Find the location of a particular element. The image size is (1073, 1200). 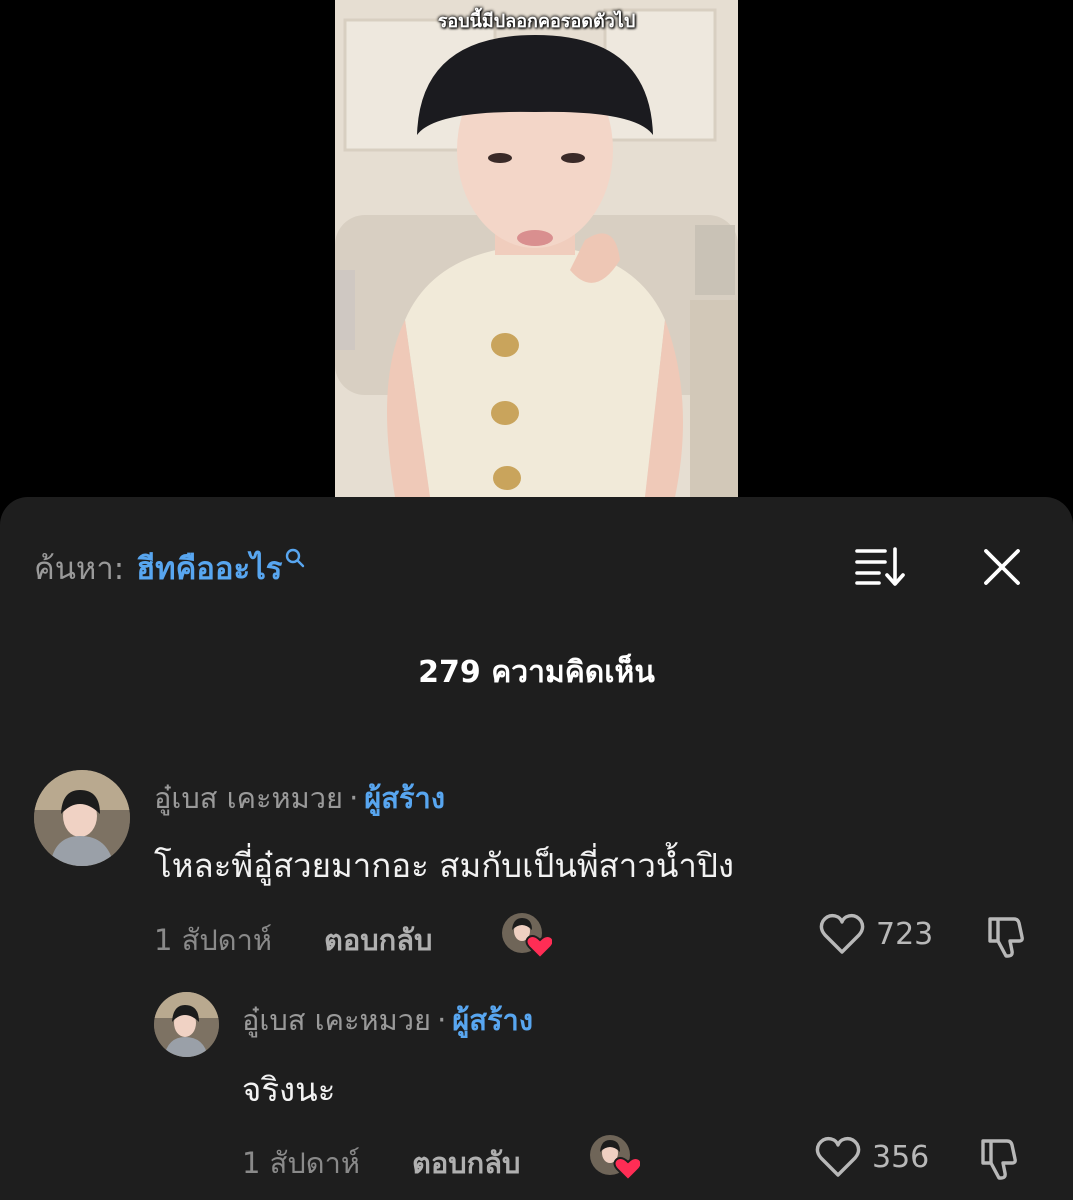

like-count: 723 is located at coordinates (905, 934).